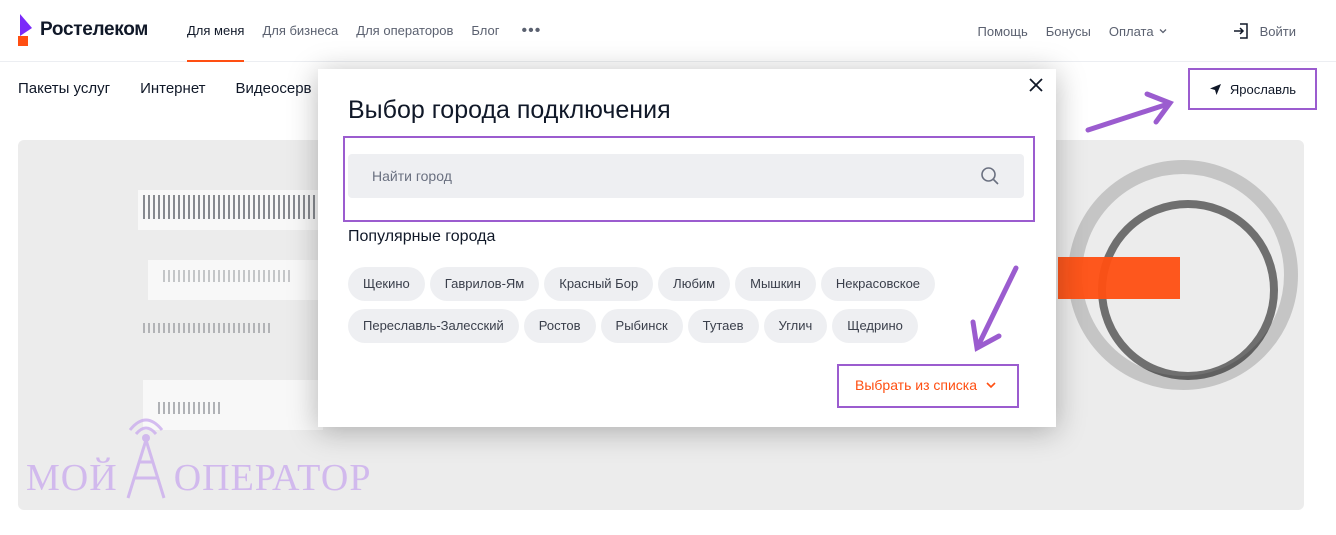 This screenshot has height=535, width=1336. Describe the element at coordinates (990, 176) in the screenshot. I see `search-icon` at that location.